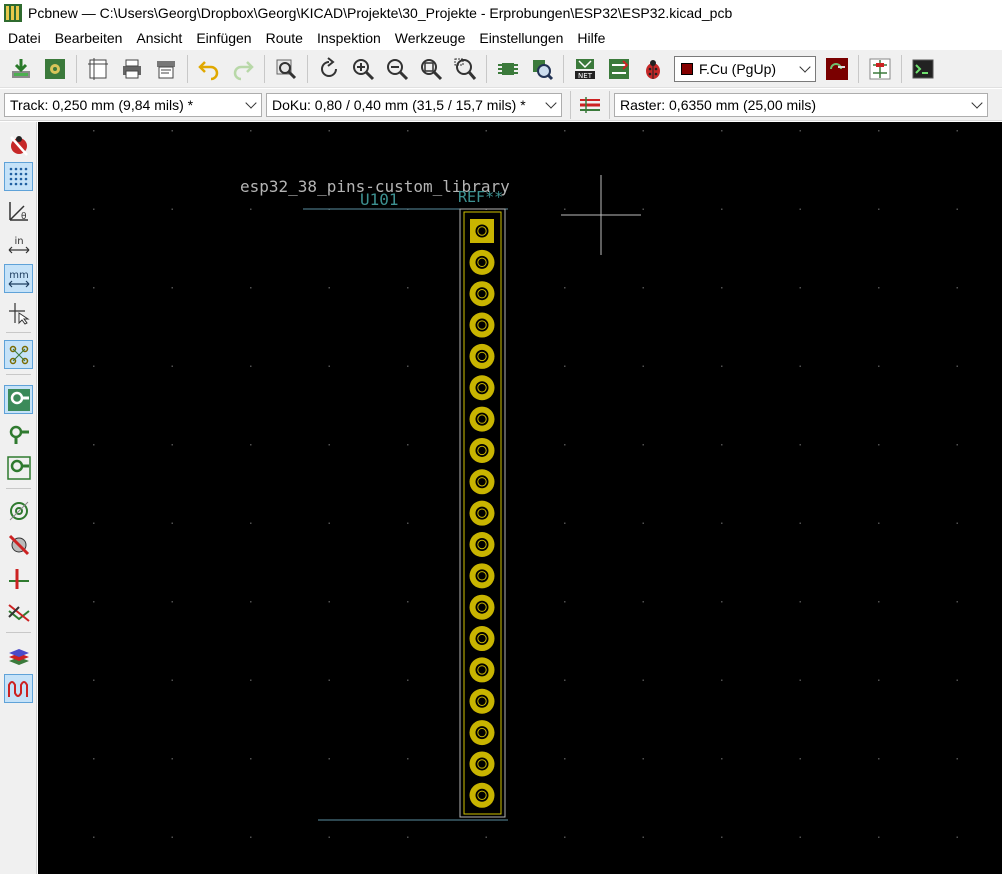 Image resolution: width=1002 pixels, height=874 pixels. Describe the element at coordinates (687, 68) in the screenshot. I see `layer-color-swatch` at that location.